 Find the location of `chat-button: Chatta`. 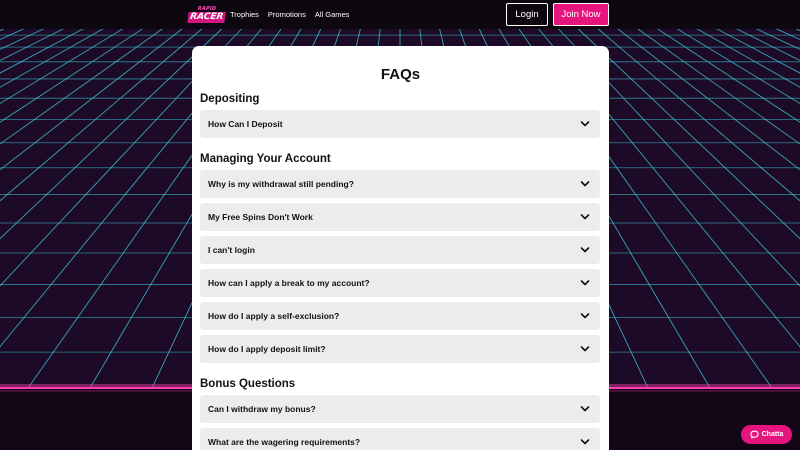

chat-button: Chatta is located at coordinates (766, 434).